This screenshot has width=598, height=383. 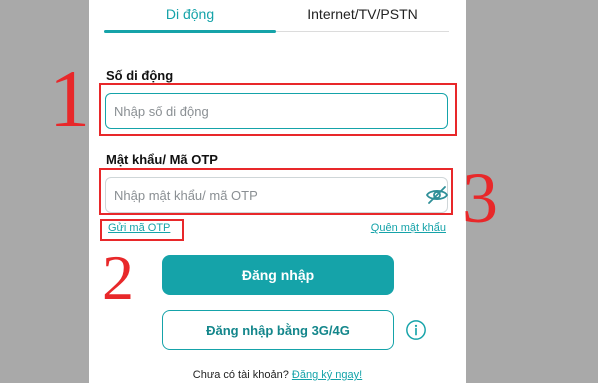 I want to click on annotation-box-password, so click(x=276, y=191).